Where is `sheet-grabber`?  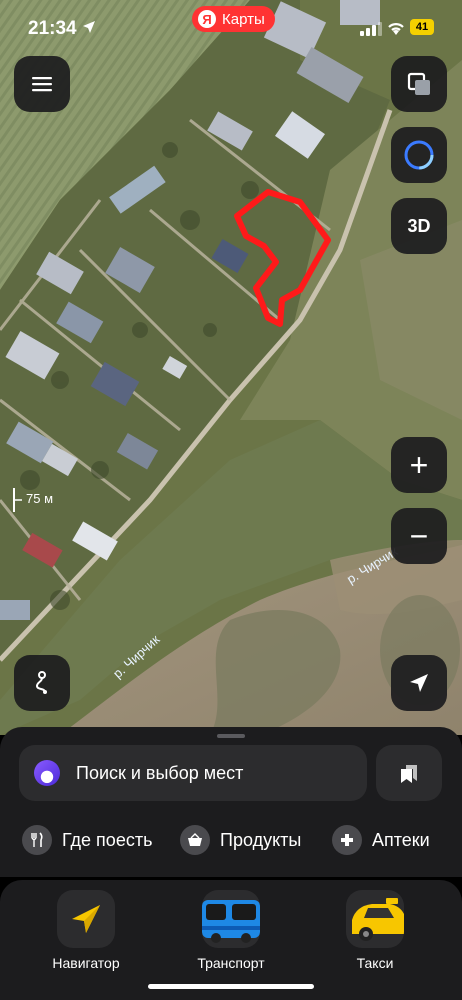
sheet-grabber is located at coordinates (231, 736).